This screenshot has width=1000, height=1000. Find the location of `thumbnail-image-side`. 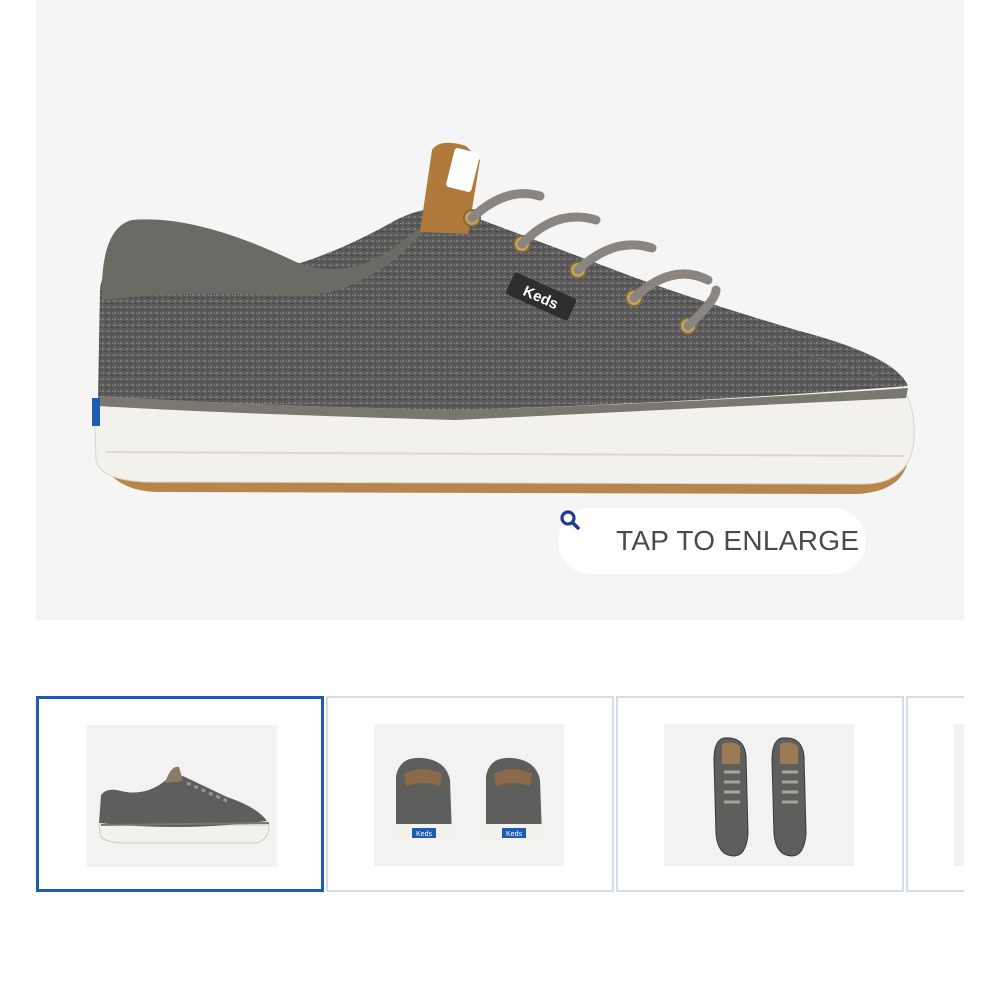

thumbnail-image-side is located at coordinates (182, 796).